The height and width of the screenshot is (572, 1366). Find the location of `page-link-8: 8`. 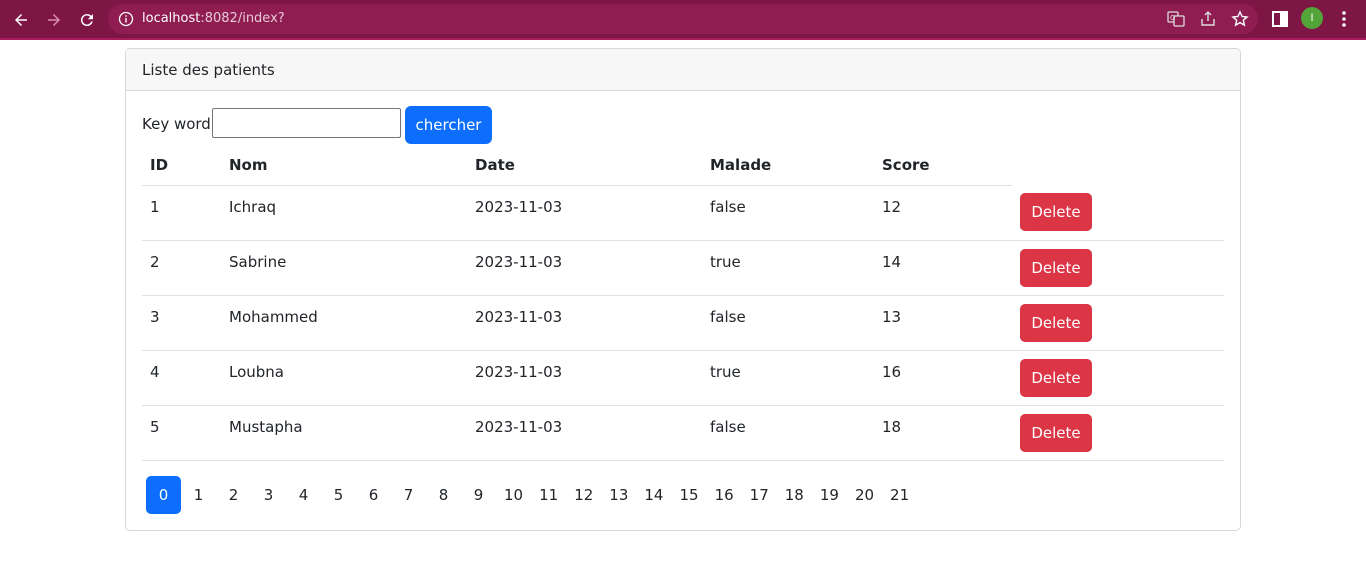

page-link-8: 8 is located at coordinates (443, 495).